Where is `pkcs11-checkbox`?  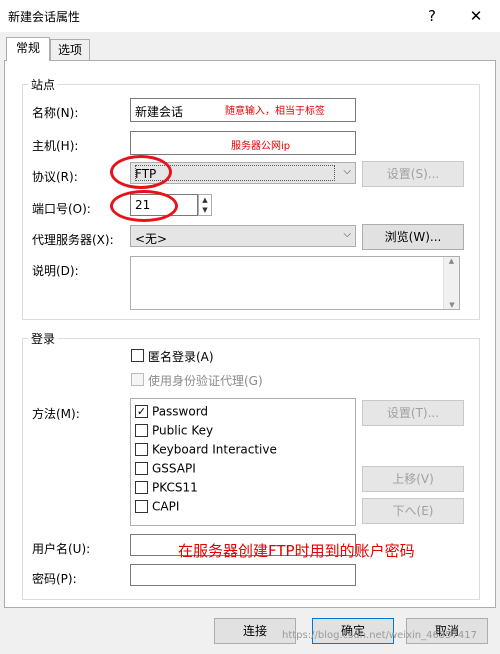 pkcs11-checkbox is located at coordinates (141, 487).